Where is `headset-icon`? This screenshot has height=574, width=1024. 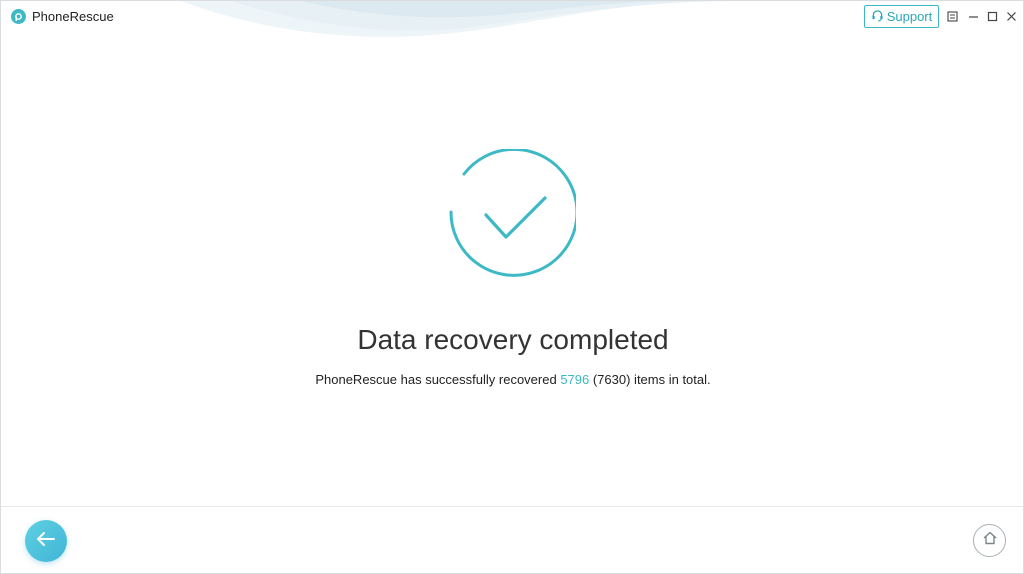
headset-icon is located at coordinates (877, 17).